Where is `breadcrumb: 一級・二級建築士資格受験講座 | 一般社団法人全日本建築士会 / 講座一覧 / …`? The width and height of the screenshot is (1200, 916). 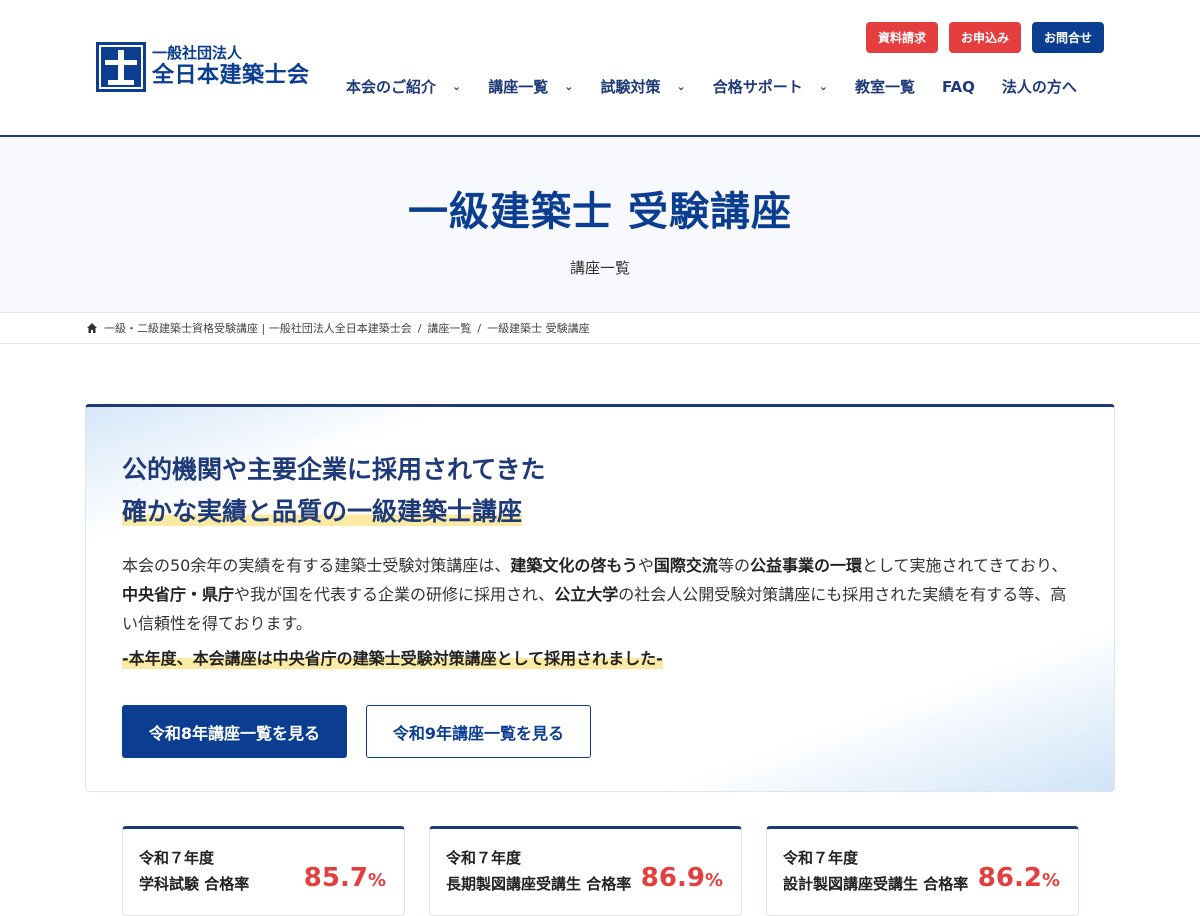
breadcrumb: 一級・二級建築士資格受験講座 | 一般社団法人全日本建築士会 / 講座一覧 / … is located at coordinates (600, 328).